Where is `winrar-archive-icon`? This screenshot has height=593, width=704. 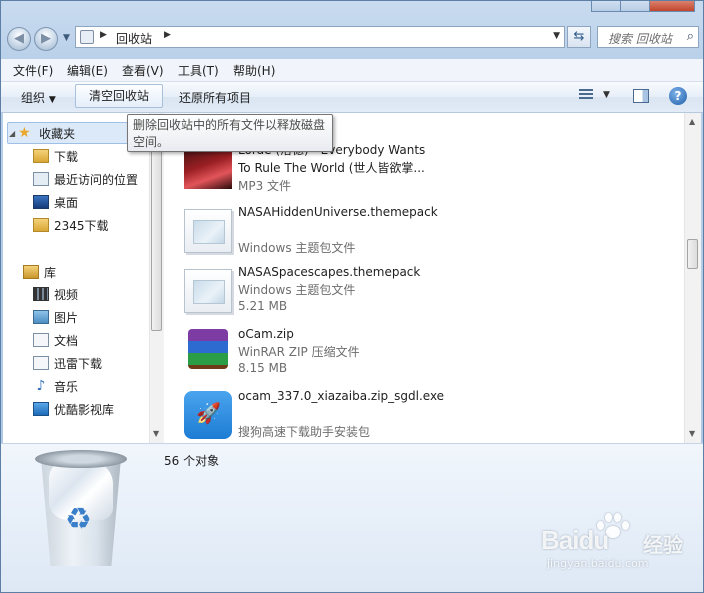 winrar-archive-icon is located at coordinates (208, 349).